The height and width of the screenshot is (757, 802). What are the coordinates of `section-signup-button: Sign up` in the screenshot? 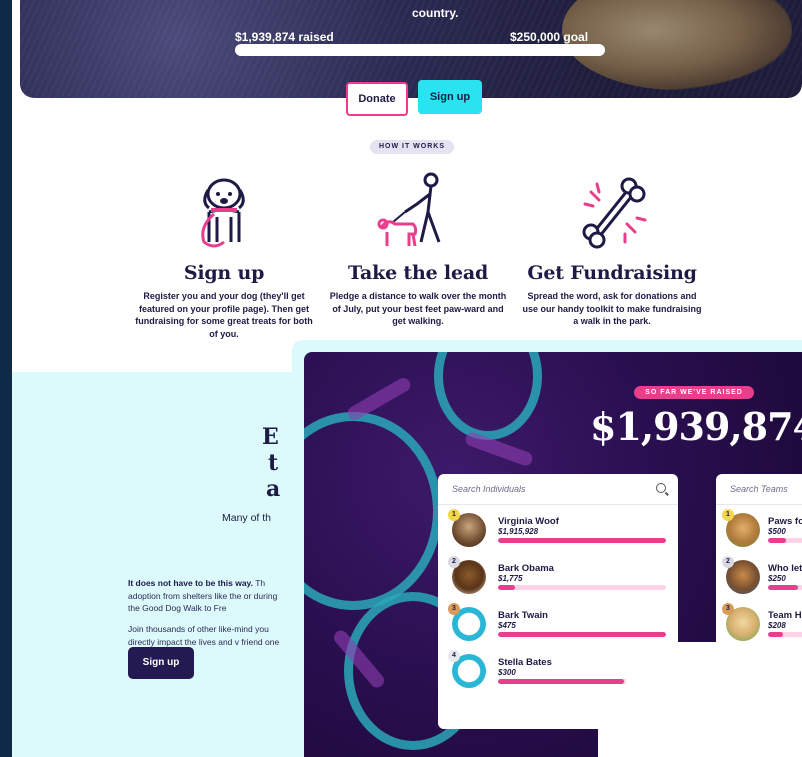 It's located at (161, 663).